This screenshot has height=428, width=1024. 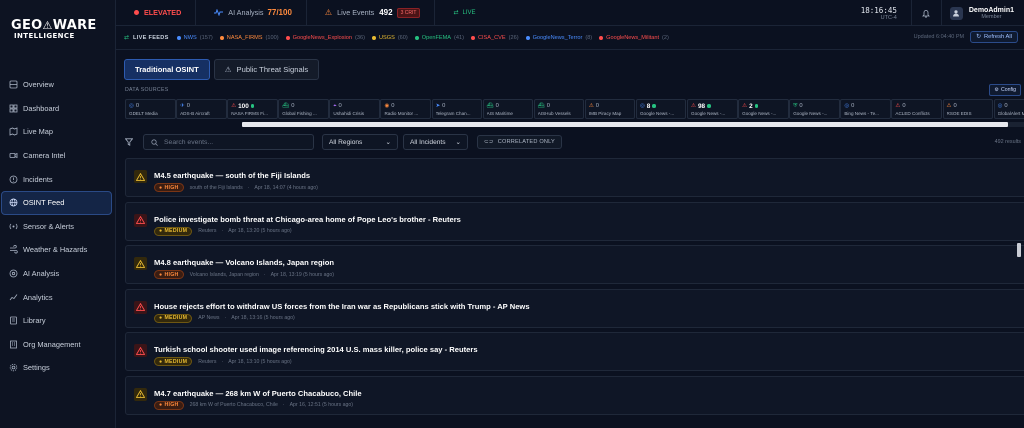 I want to click on sidebar-item-camera-intel: Camera Intel, so click(x=58, y=156).